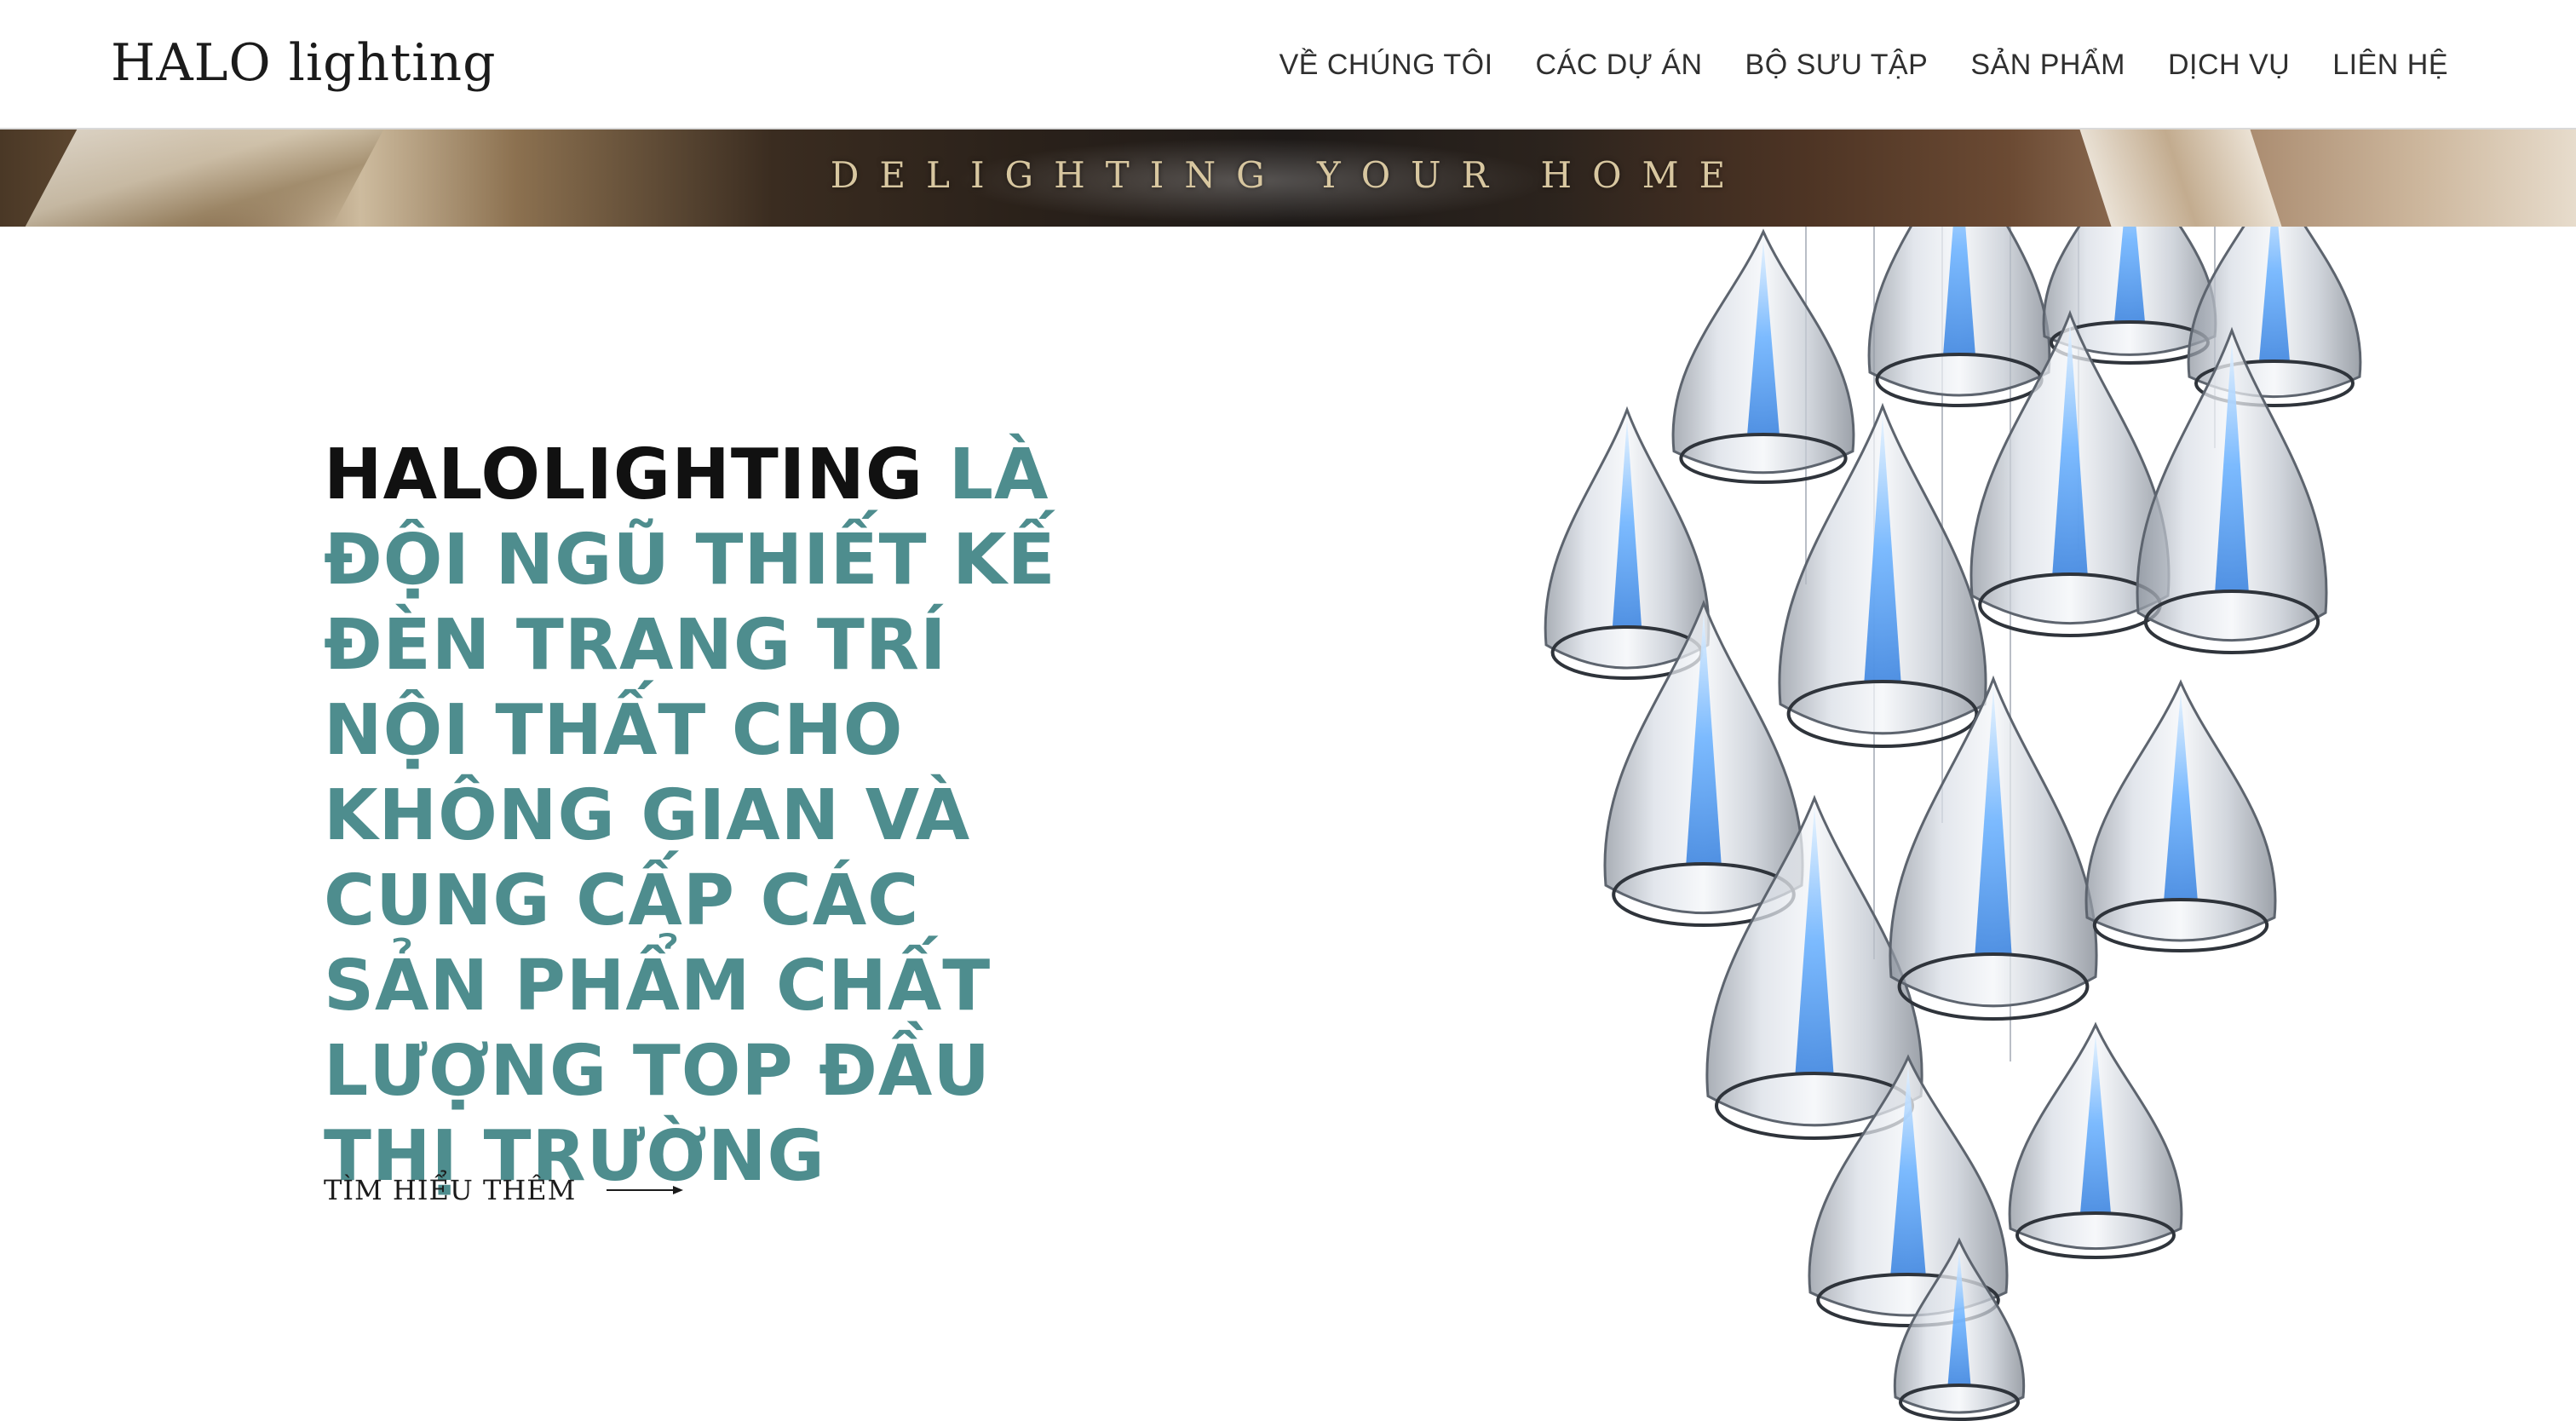  Describe the element at coordinates (2390, 65) in the screenshot. I see `nav-item-contact: LIÊN HỆ` at that location.